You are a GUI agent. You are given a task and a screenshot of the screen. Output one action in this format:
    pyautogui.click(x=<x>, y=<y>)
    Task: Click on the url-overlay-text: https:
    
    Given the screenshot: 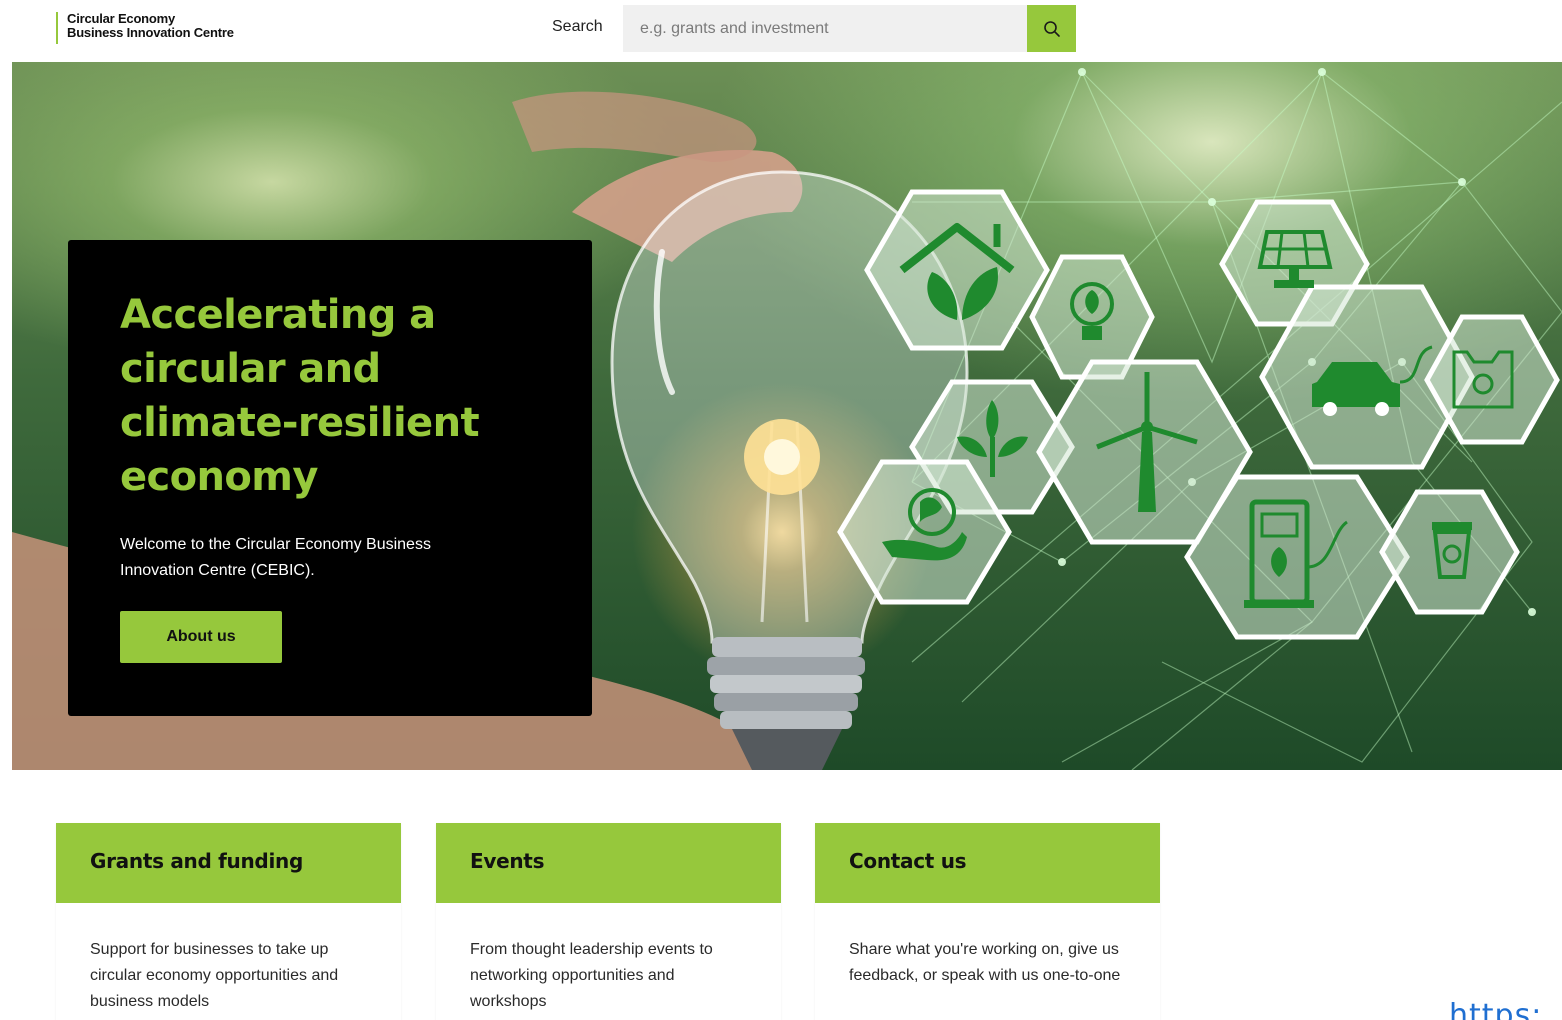 What is the action you would take?
    pyautogui.click(x=1496, y=1009)
    